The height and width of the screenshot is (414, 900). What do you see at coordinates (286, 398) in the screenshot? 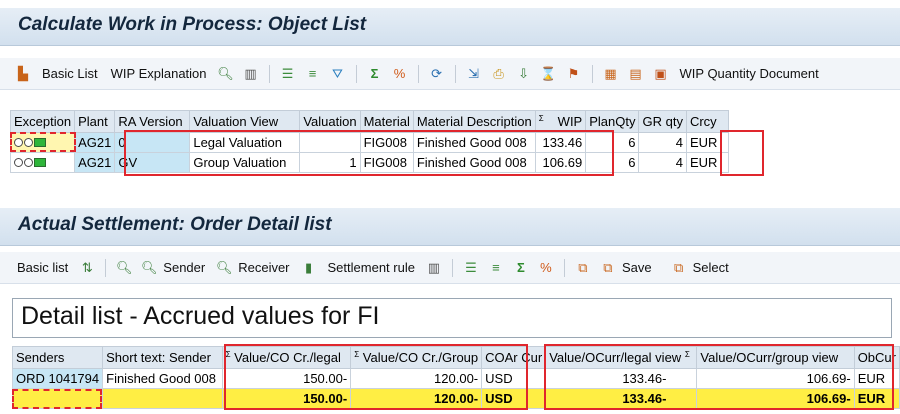
I see `total-co-legal-cell: 150.00-` at bounding box center [286, 398].